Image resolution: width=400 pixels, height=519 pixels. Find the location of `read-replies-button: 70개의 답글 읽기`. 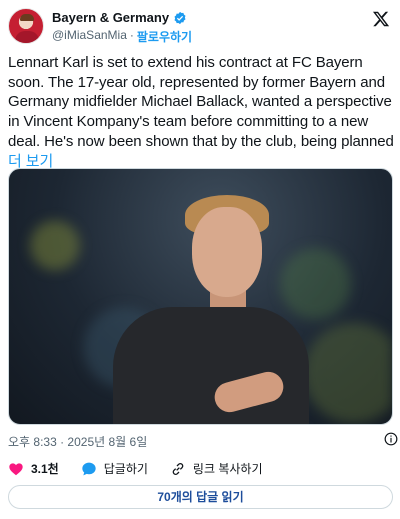

read-replies-button: 70개의 답글 읽기 is located at coordinates (200, 497).